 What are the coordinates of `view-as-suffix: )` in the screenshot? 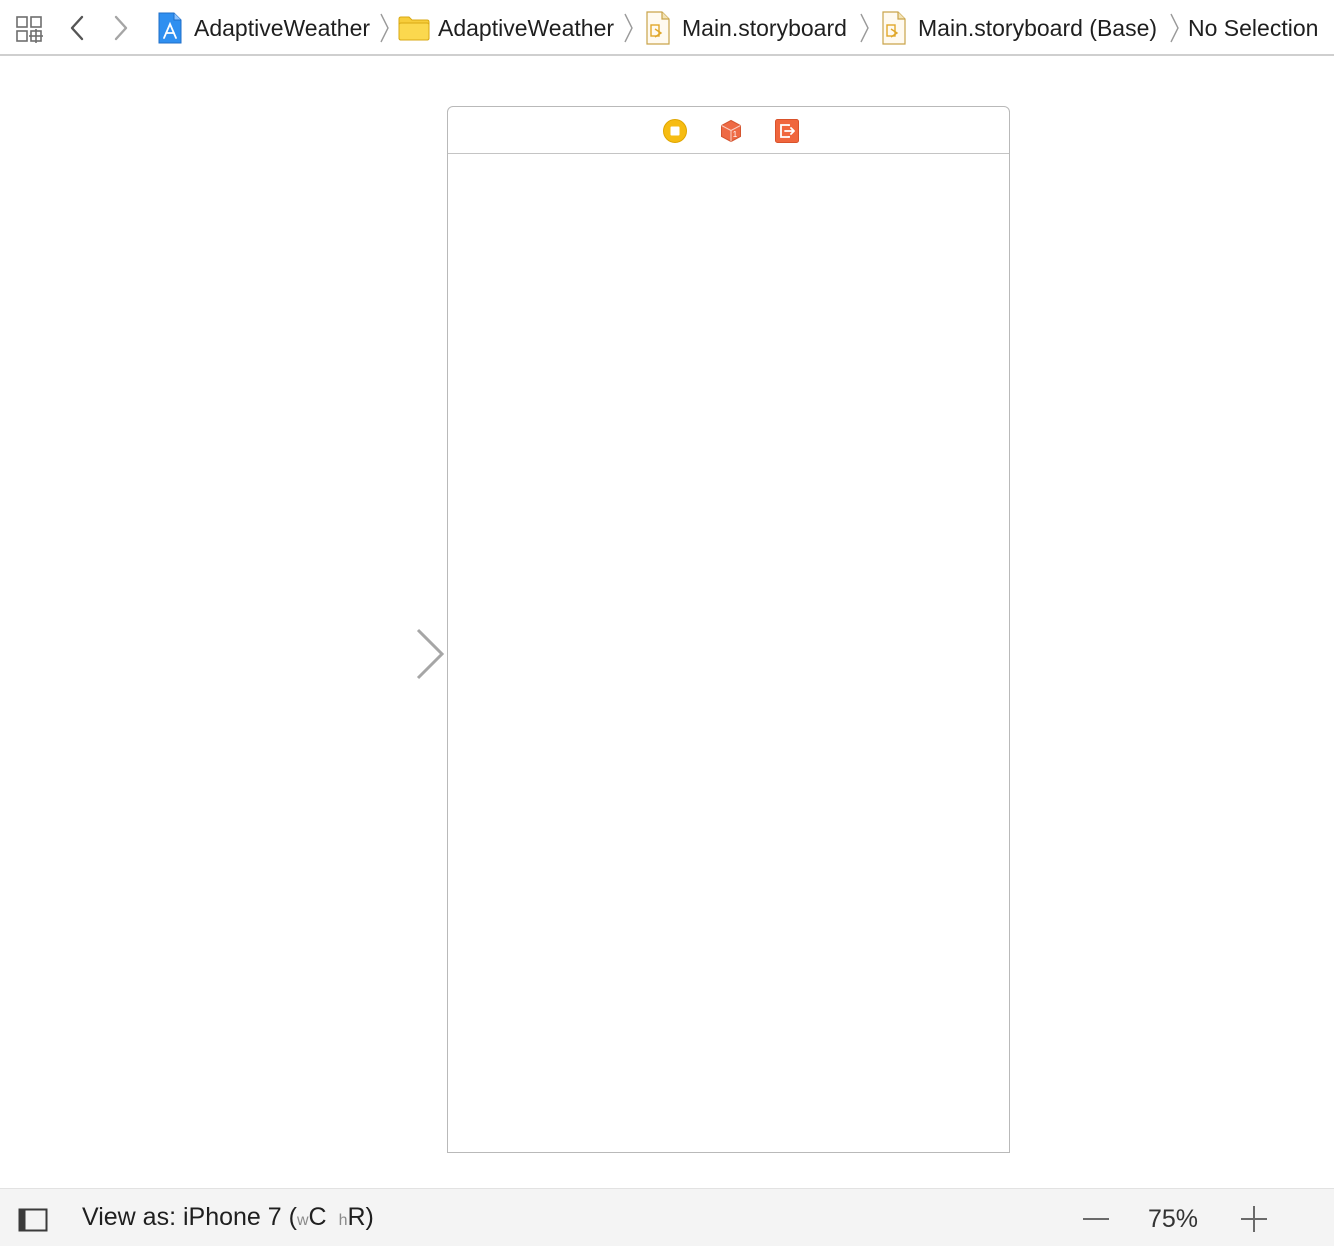 It's located at (369, 1217).